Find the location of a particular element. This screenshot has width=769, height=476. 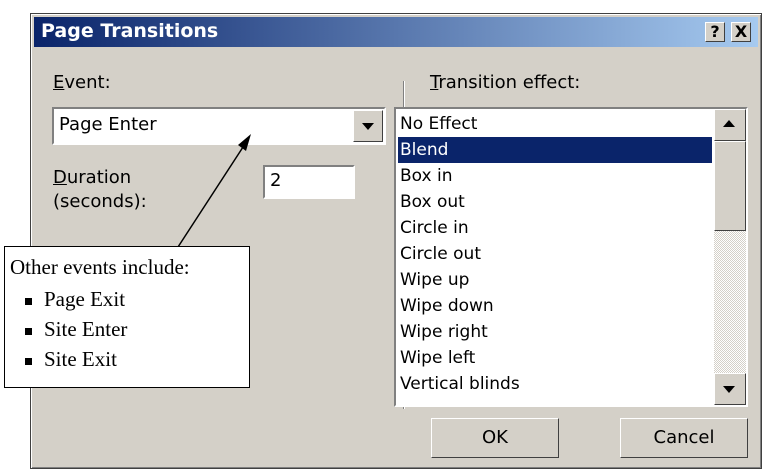

callout-item: Site Enter is located at coordinates (76, 329).